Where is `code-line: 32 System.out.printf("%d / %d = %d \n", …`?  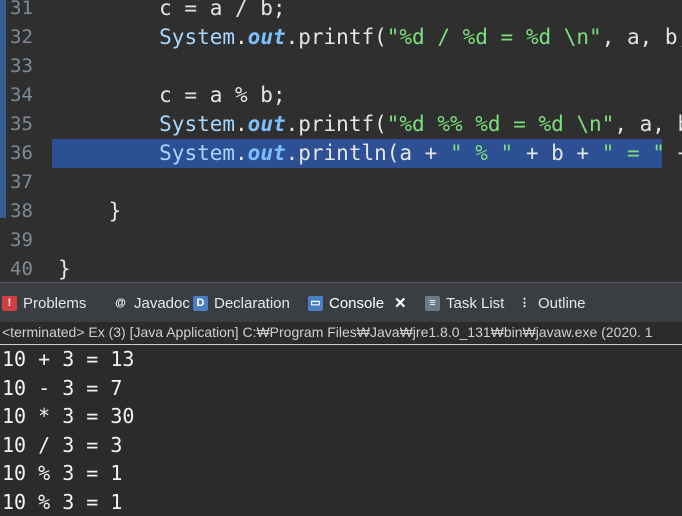 code-line: 32 System.out.printf("%d / %d = %d \n", … is located at coordinates (341, 37).